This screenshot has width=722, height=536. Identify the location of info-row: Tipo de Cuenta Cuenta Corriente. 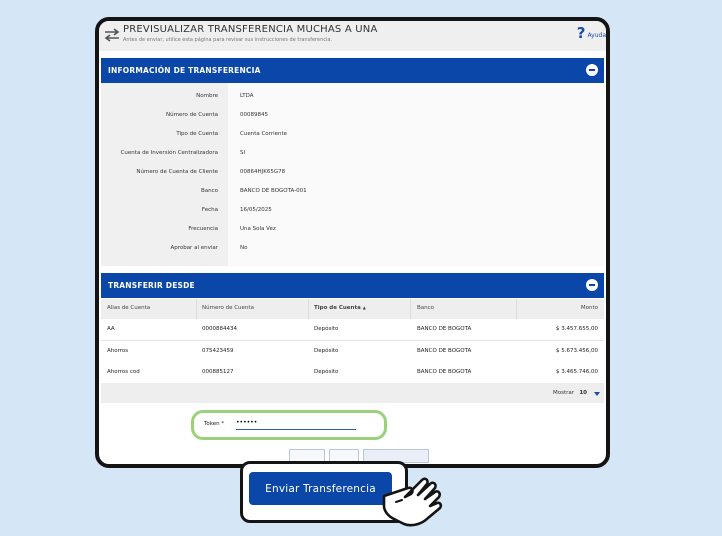
(352, 135).